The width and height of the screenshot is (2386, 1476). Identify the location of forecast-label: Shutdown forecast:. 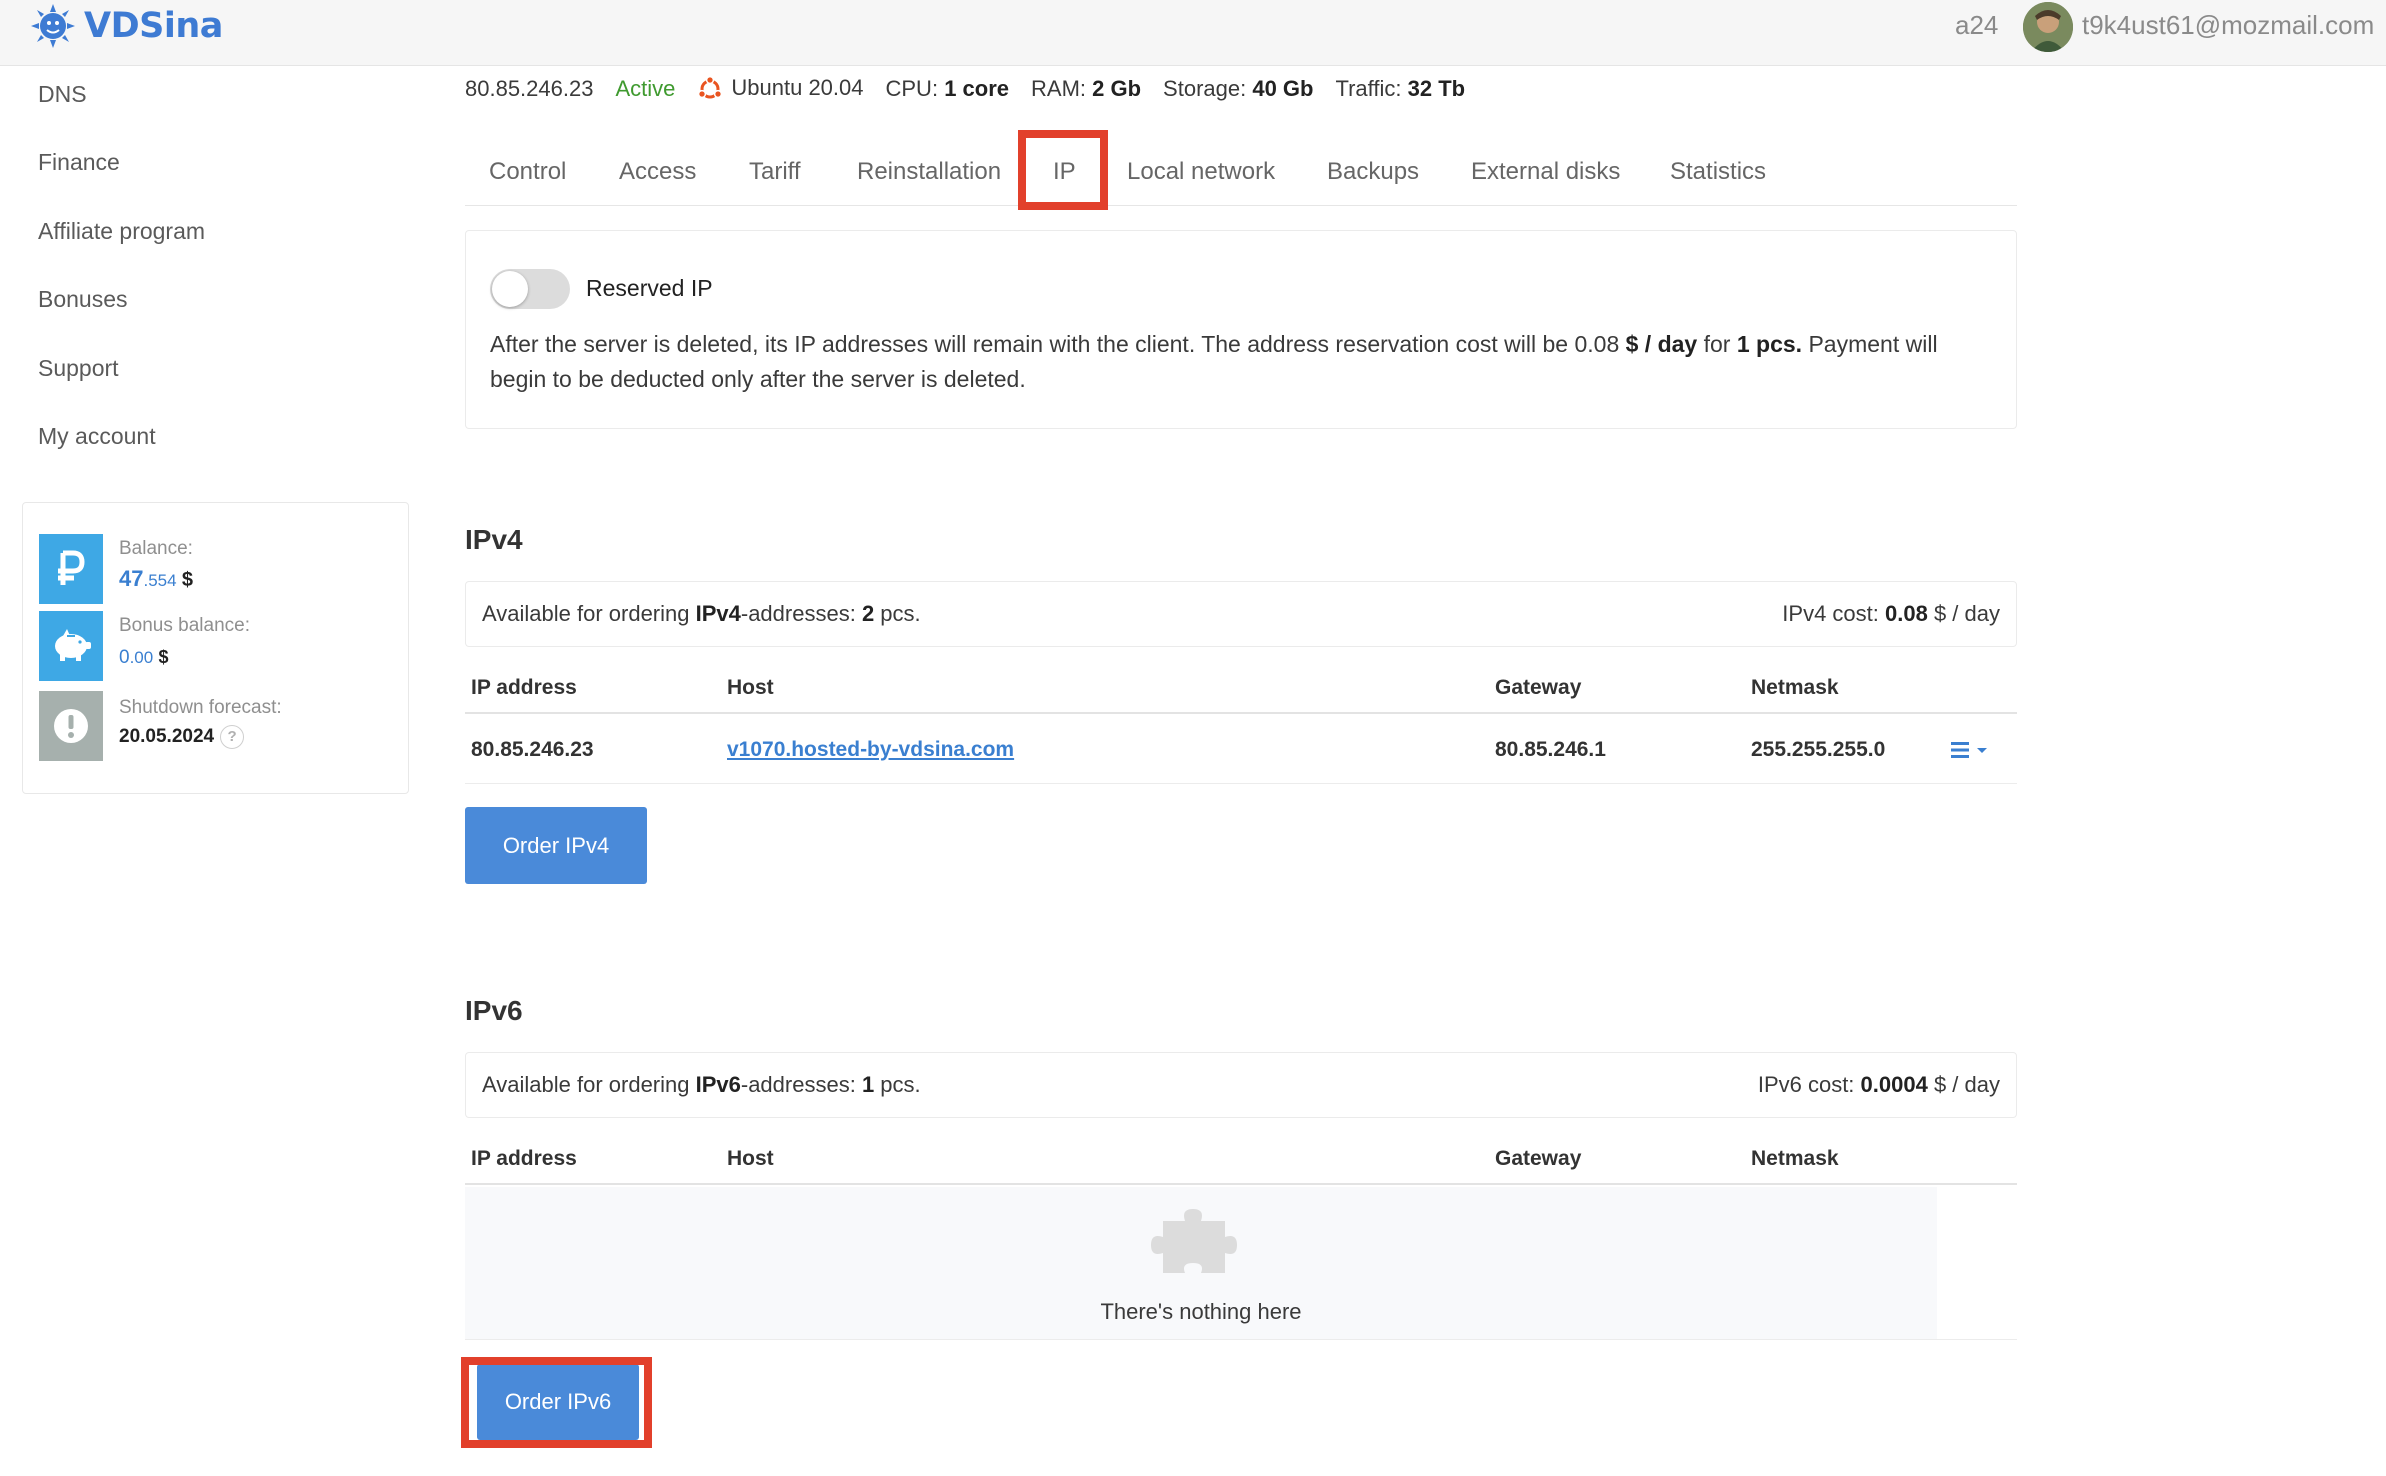
(200, 707).